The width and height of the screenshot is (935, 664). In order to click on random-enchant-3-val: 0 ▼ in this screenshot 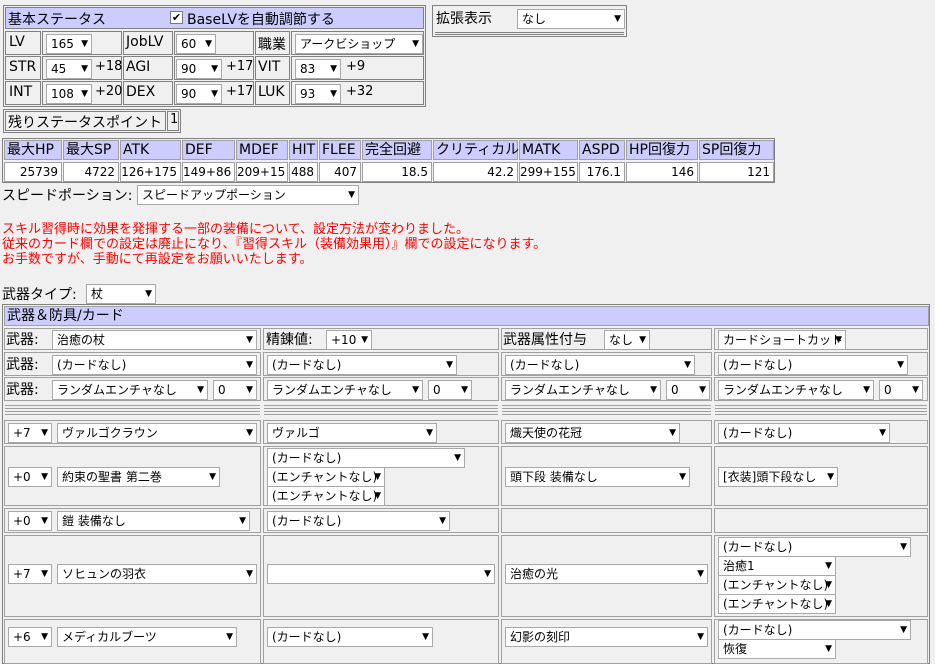, I will do `click(688, 390)`.